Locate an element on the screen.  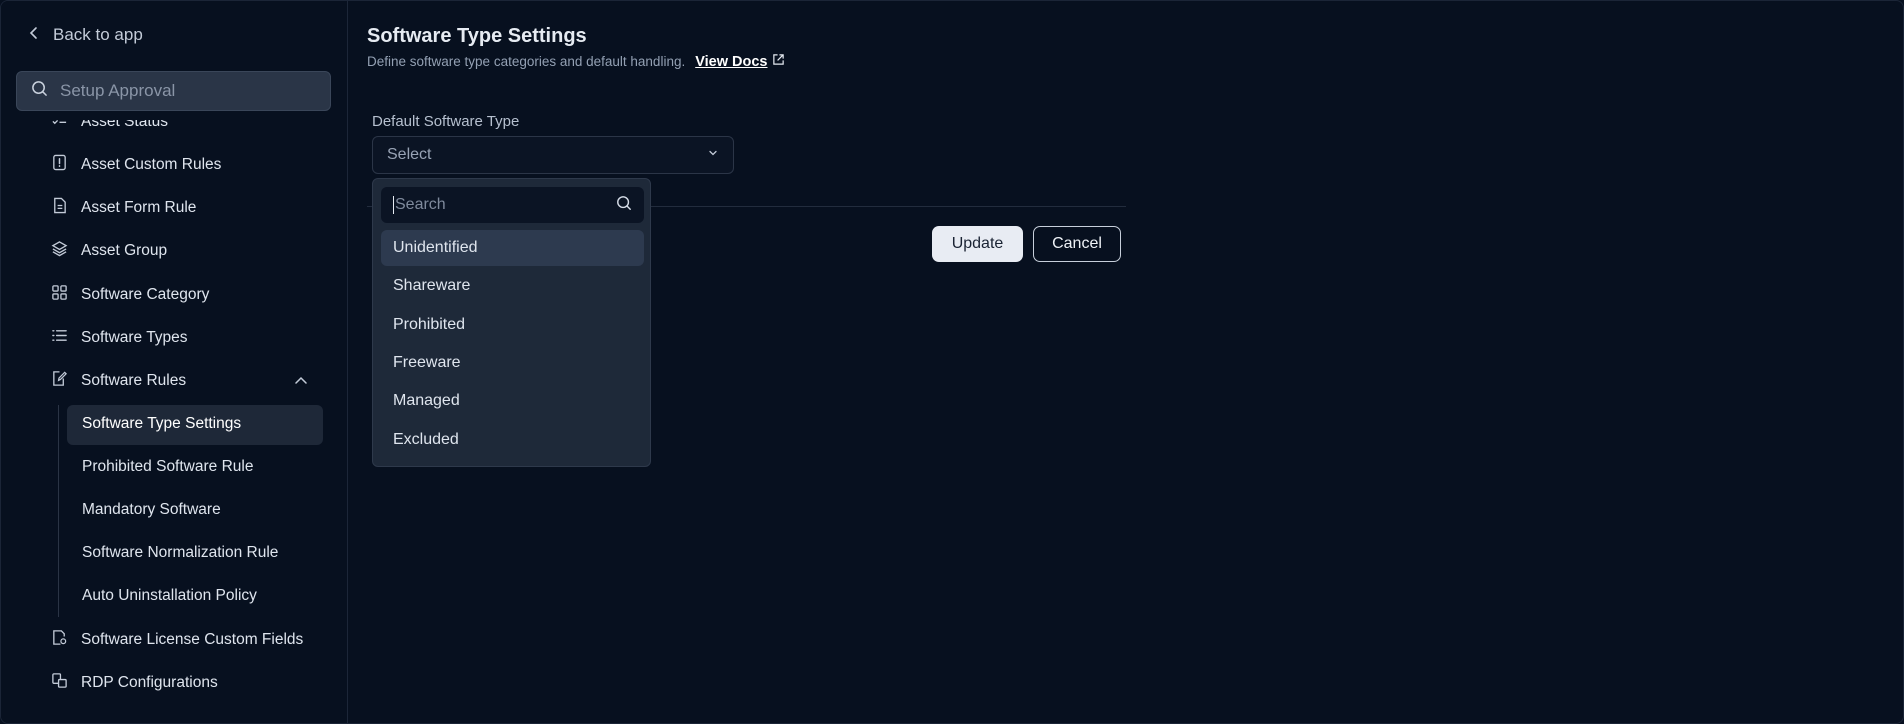
layers-icon is located at coordinates (59, 251).